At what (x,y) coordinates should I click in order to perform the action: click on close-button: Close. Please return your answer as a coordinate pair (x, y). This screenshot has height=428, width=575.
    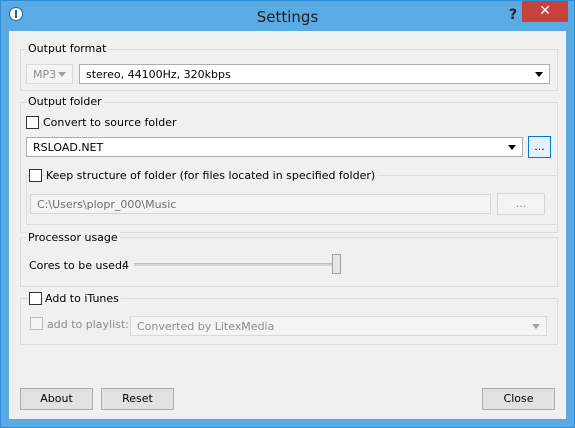
    Looking at the image, I should click on (518, 399).